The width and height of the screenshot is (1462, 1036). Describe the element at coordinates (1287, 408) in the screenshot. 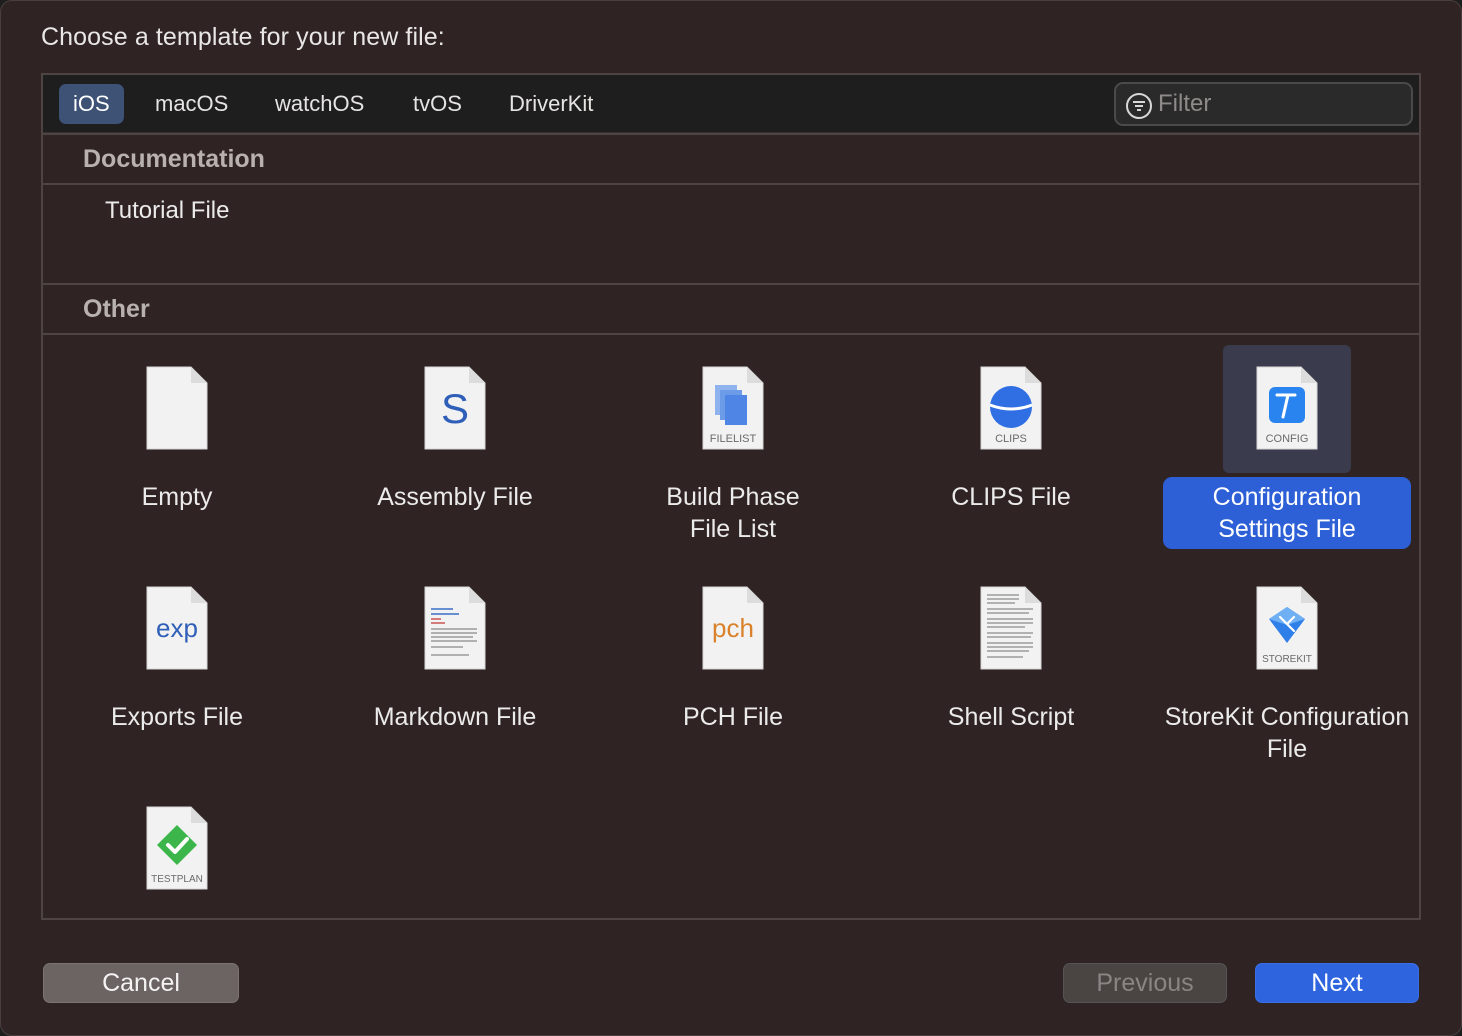

I see `config-icon: CONFIG` at that location.